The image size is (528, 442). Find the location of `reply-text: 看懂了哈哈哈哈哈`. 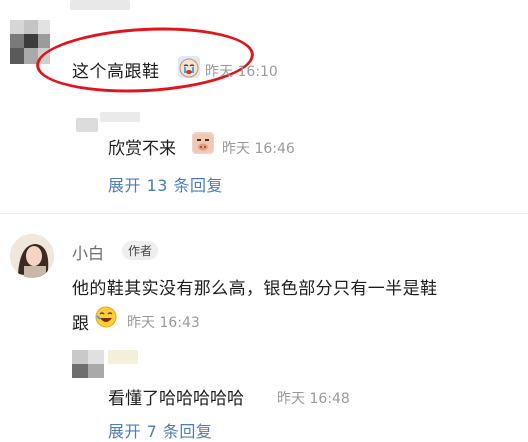

reply-text: 看懂了哈哈哈哈哈 is located at coordinates (176, 399).